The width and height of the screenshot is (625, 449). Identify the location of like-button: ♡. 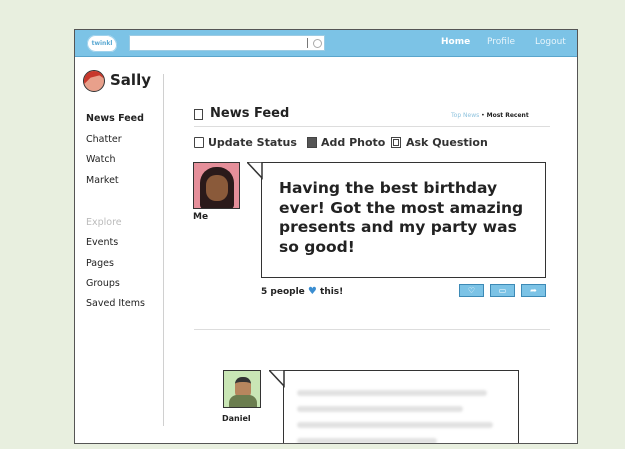
(471, 290).